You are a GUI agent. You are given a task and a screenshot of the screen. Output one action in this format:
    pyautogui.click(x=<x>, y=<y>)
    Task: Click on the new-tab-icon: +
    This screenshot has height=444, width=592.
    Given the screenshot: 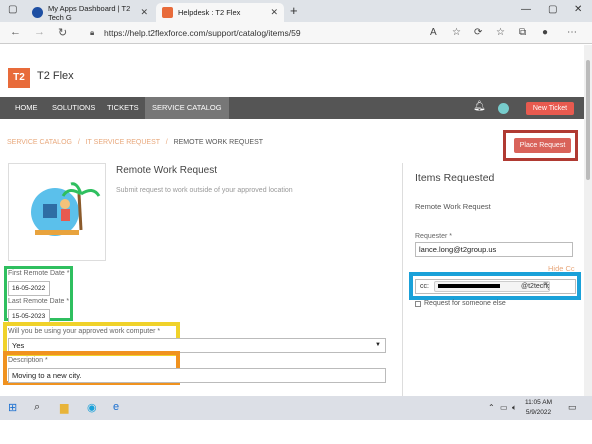 What is the action you would take?
    pyautogui.click(x=294, y=10)
    